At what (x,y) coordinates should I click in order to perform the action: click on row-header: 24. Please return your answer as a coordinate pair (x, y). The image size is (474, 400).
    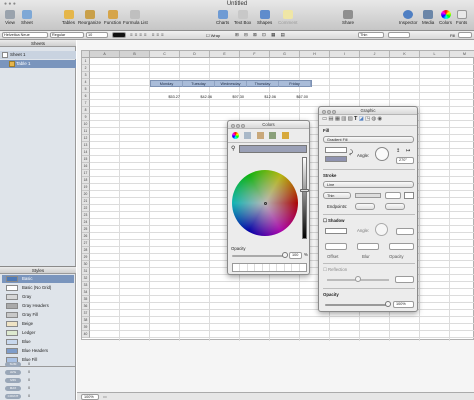
    Looking at the image, I should click on (86, 222).